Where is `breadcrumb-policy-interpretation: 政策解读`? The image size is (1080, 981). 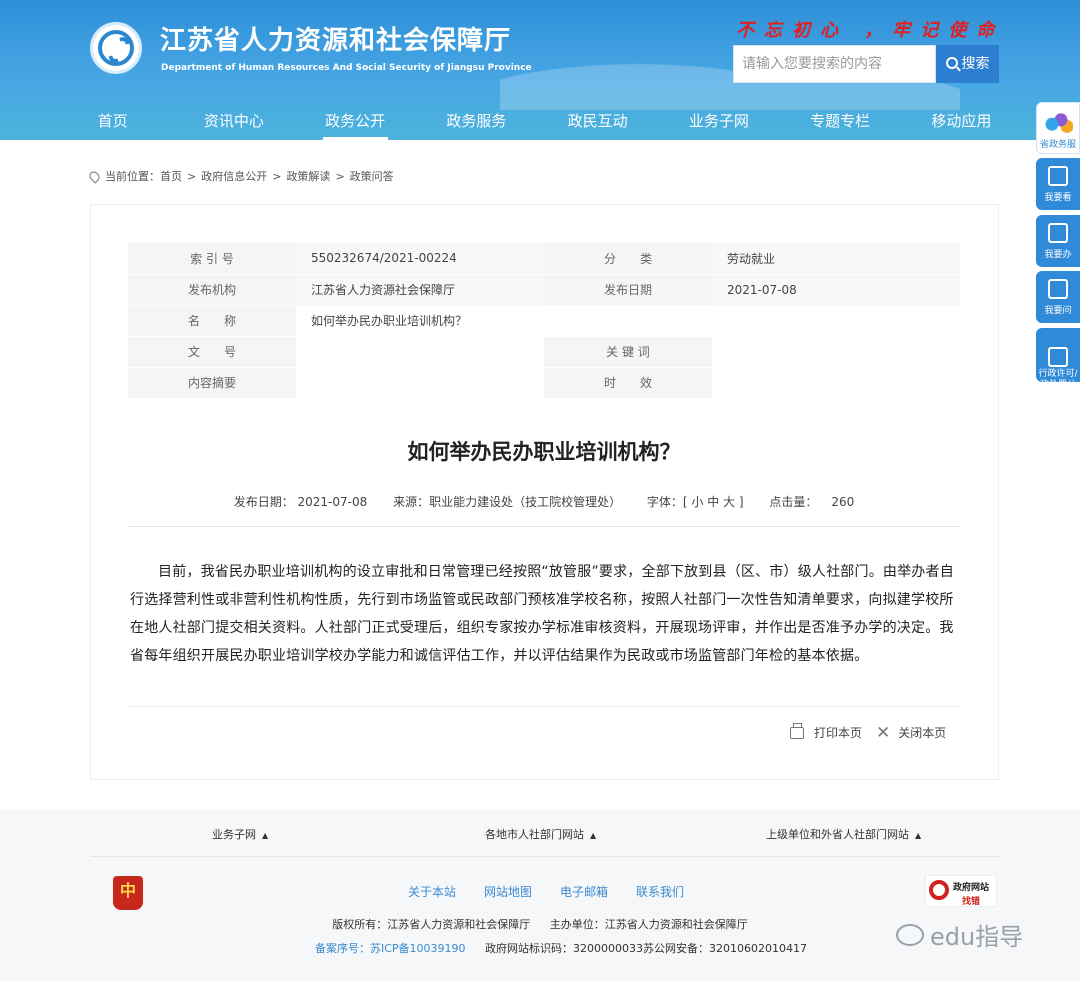
breadcrumb-policy-interpretation: 政策解读 is located at coordinates (308, 176).